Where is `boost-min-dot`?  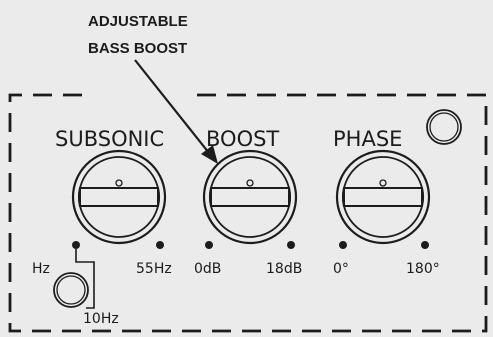 boost-min-dot is located at coordinates (209, 245).